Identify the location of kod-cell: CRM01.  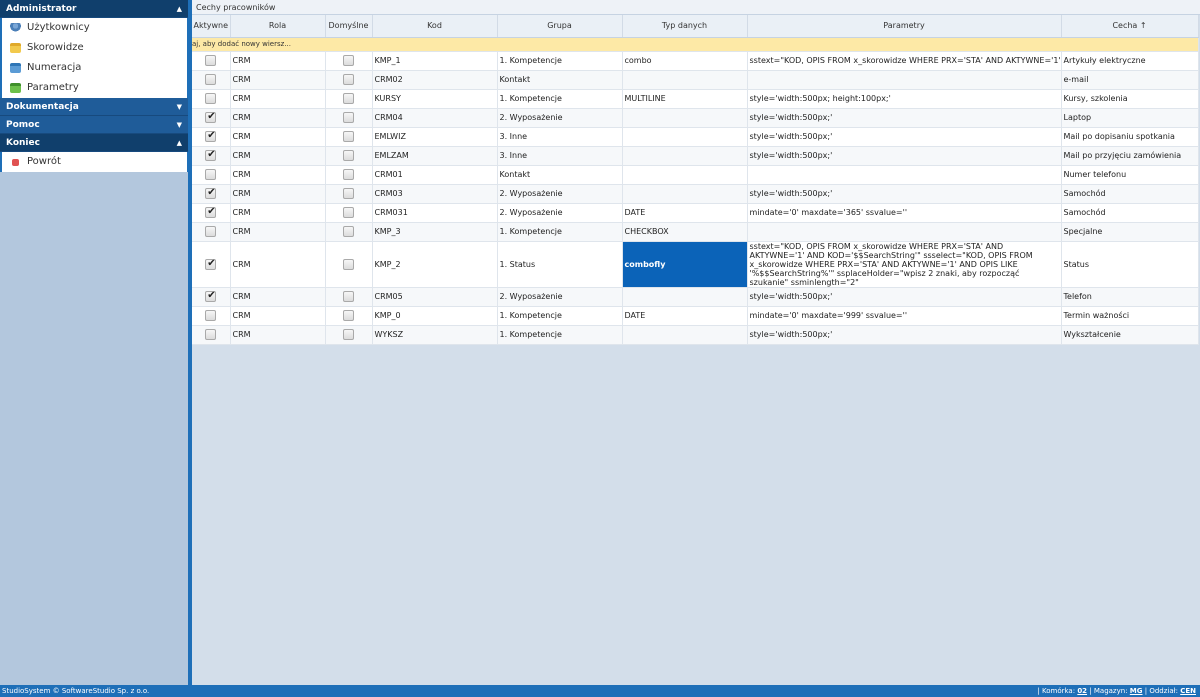
(435, 175).